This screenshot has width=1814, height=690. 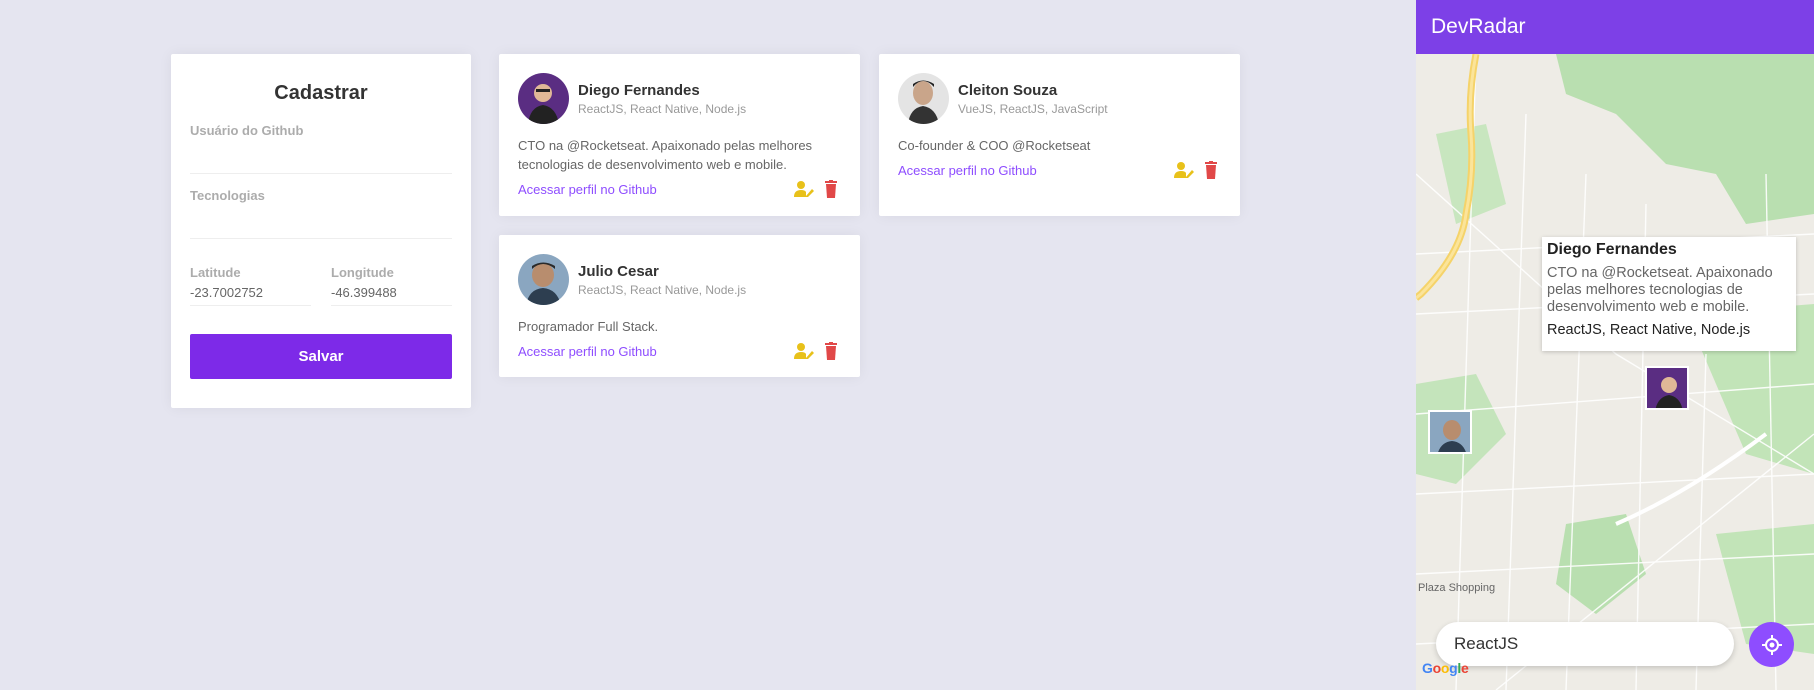 What do you see at coordinates (1445, 668) in the screenshot?
I see `google-logo: Google` at bounding box center [1445, 668].